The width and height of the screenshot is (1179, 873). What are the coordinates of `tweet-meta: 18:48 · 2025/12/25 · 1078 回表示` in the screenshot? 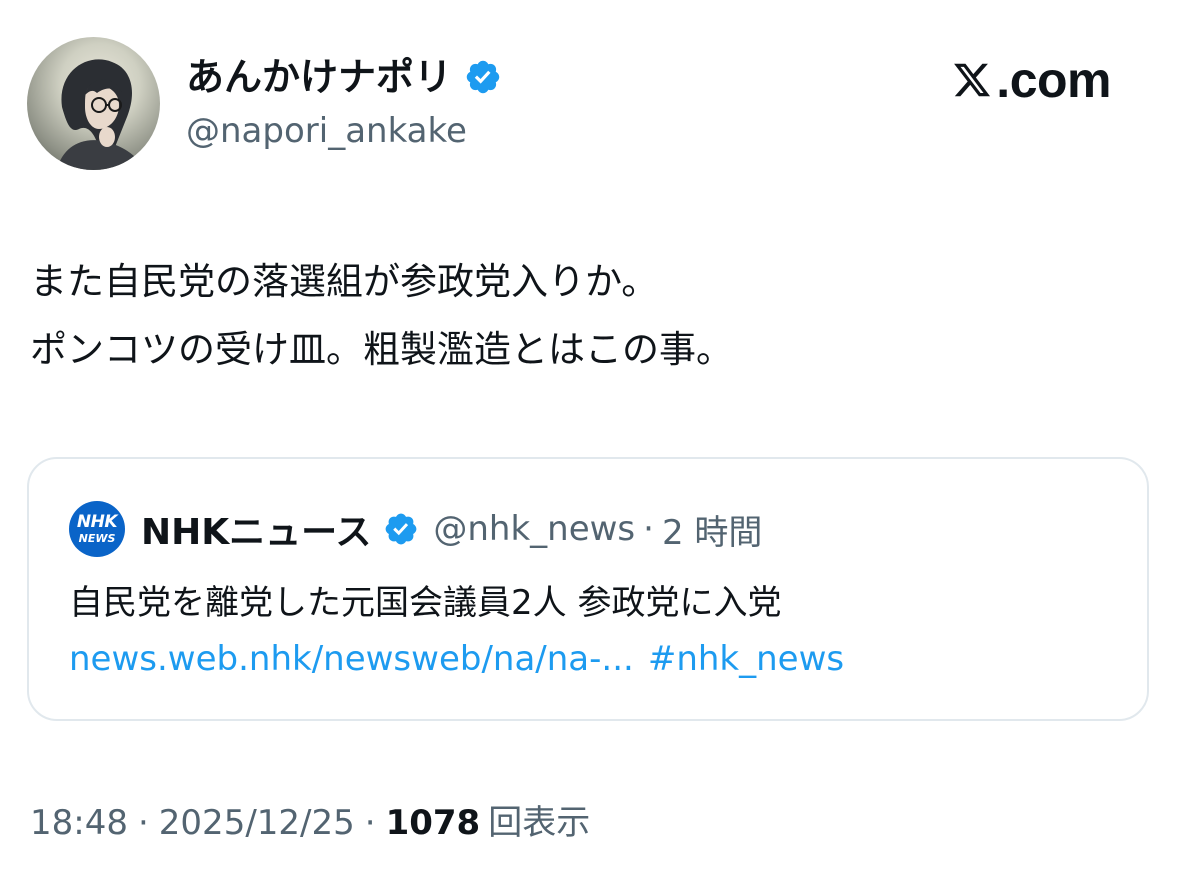 It's located at (310, 823).